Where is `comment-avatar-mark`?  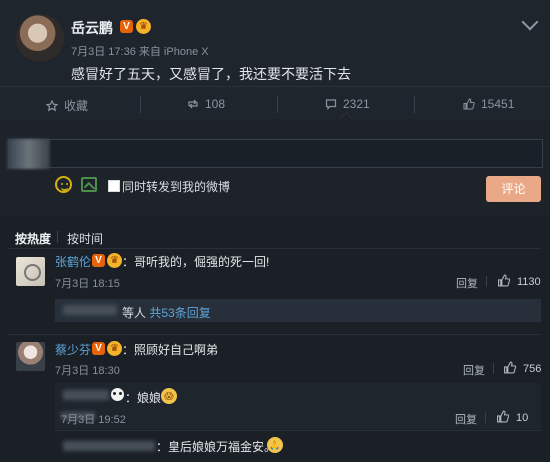 comment-avatar-mark is located at coordinates (32, 272).